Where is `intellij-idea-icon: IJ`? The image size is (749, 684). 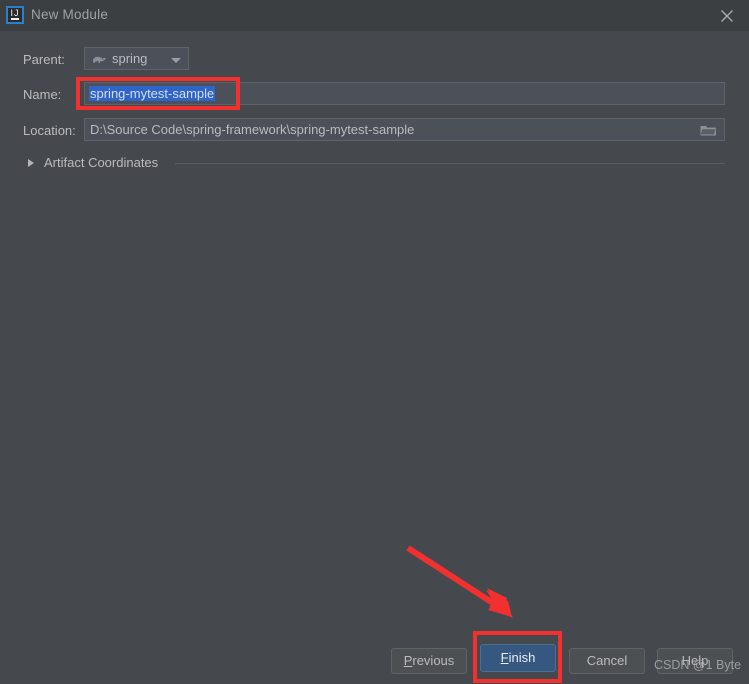
intellij-idea-icon: IJ is located at coordinates (15, 15).